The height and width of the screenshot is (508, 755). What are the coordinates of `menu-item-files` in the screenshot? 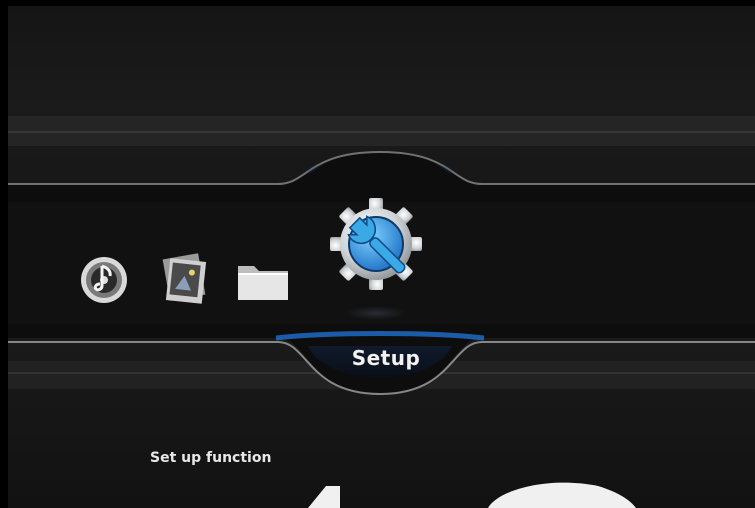 It's located at (263, 280).